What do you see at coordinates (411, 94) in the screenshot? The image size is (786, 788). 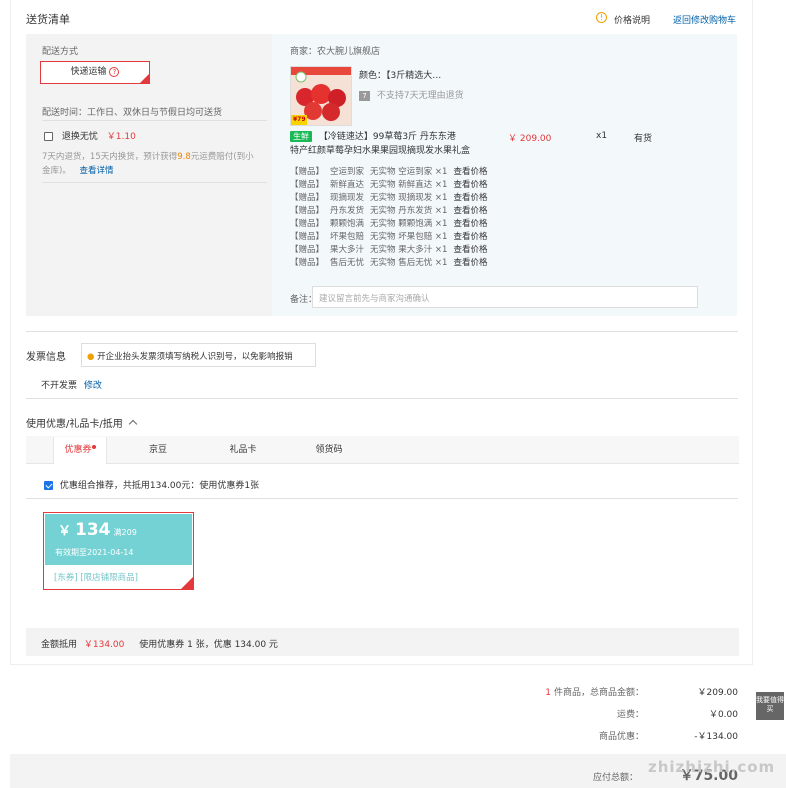 I see `no-return-row: 7 不支持7天无理由退货` at bounding box center [411, 94].